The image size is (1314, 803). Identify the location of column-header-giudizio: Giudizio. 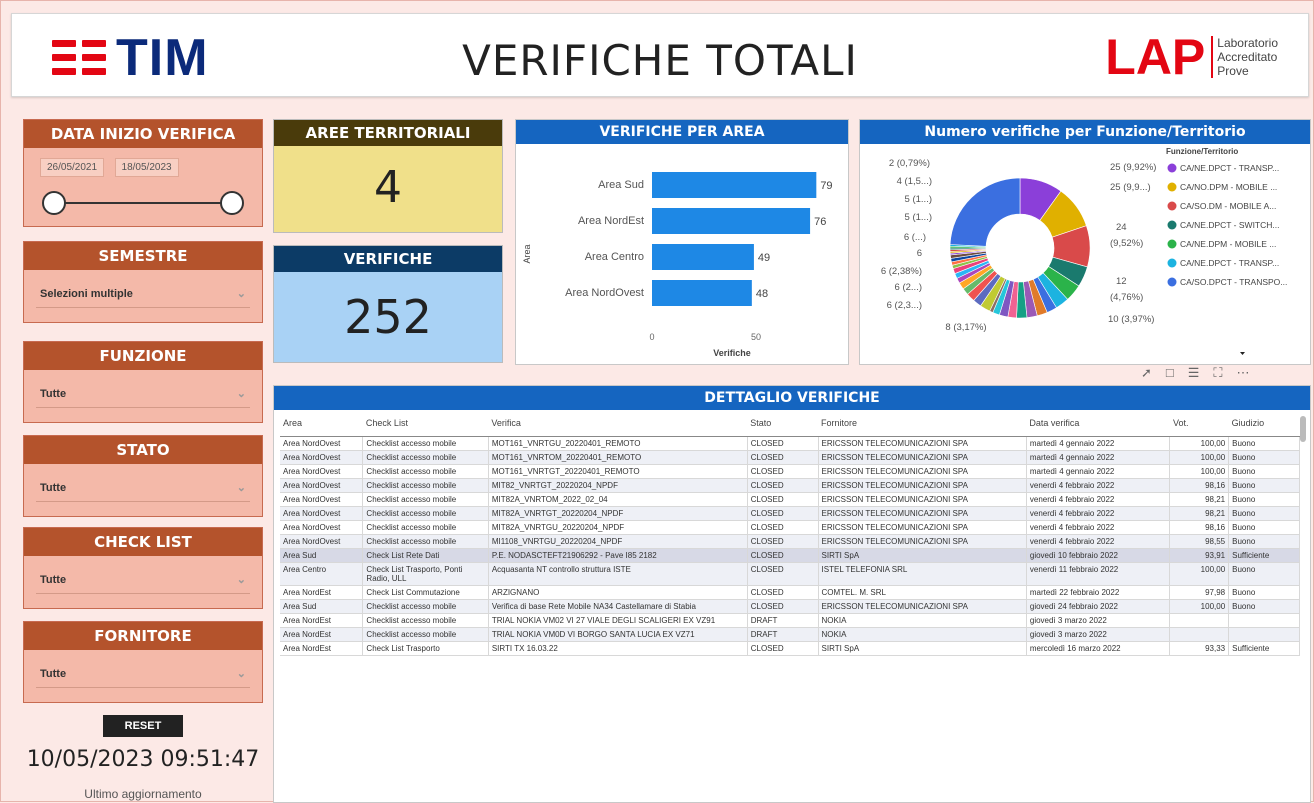
(1264, 423).